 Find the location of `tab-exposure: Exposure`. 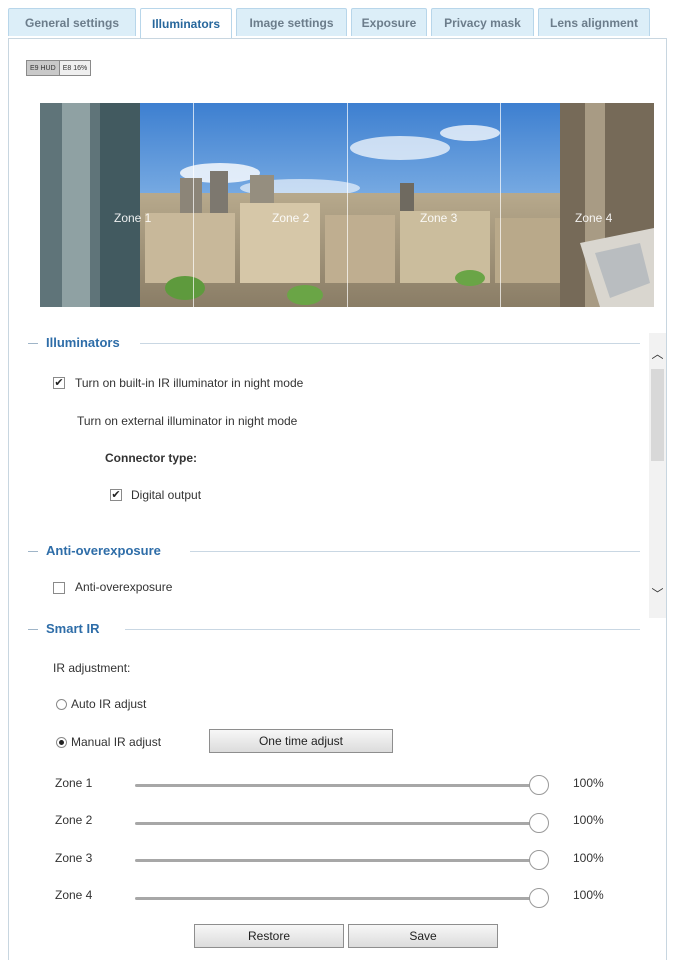

tab-exposure: Exposure is located at coordinates (389, 22).